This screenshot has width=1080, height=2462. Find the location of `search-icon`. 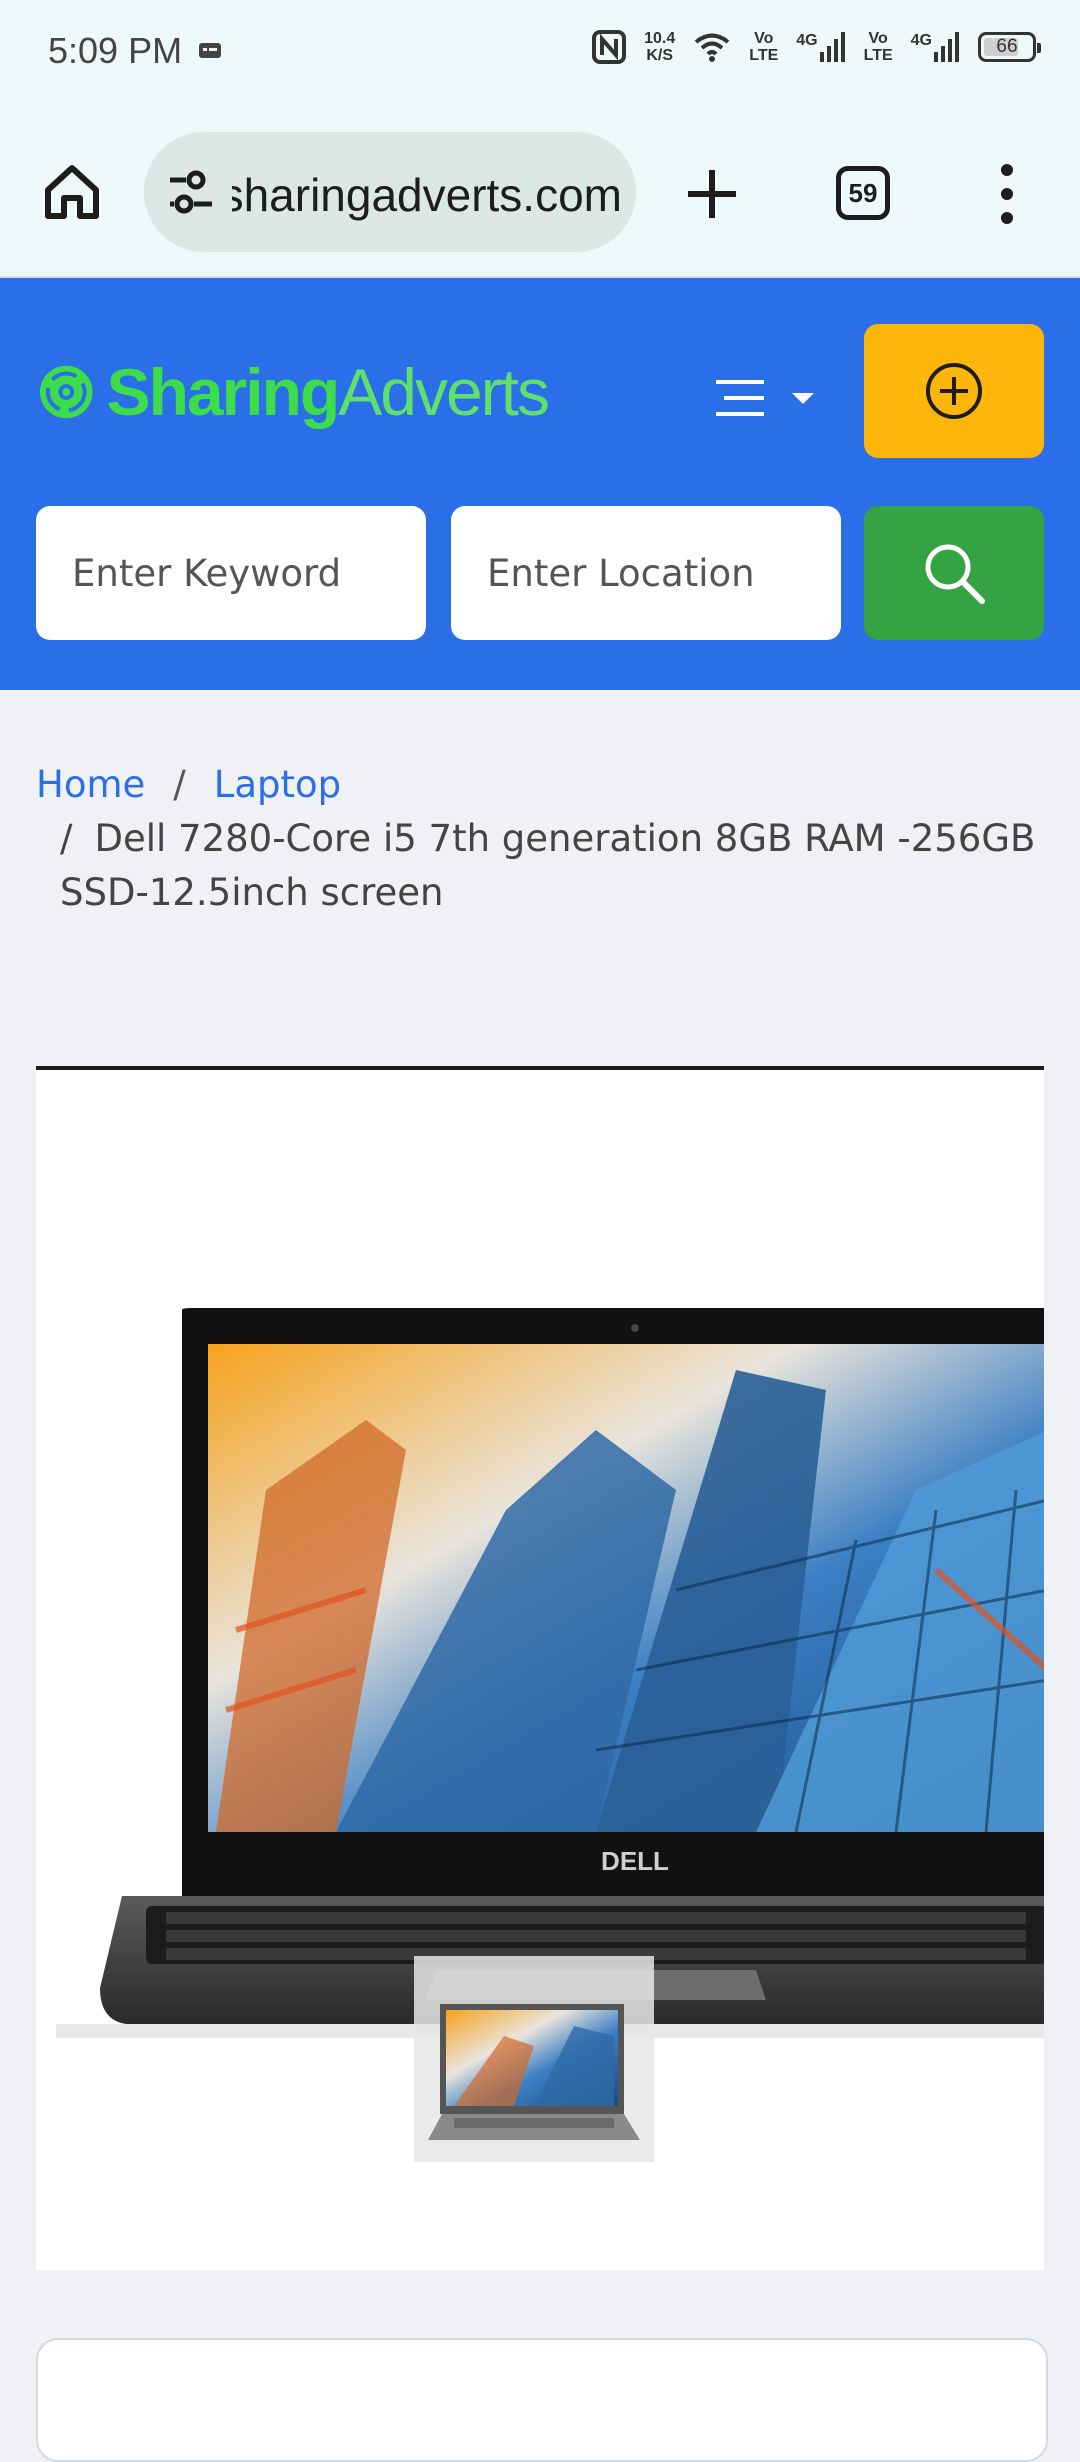

search-icon is located at coordinates (955, 574).